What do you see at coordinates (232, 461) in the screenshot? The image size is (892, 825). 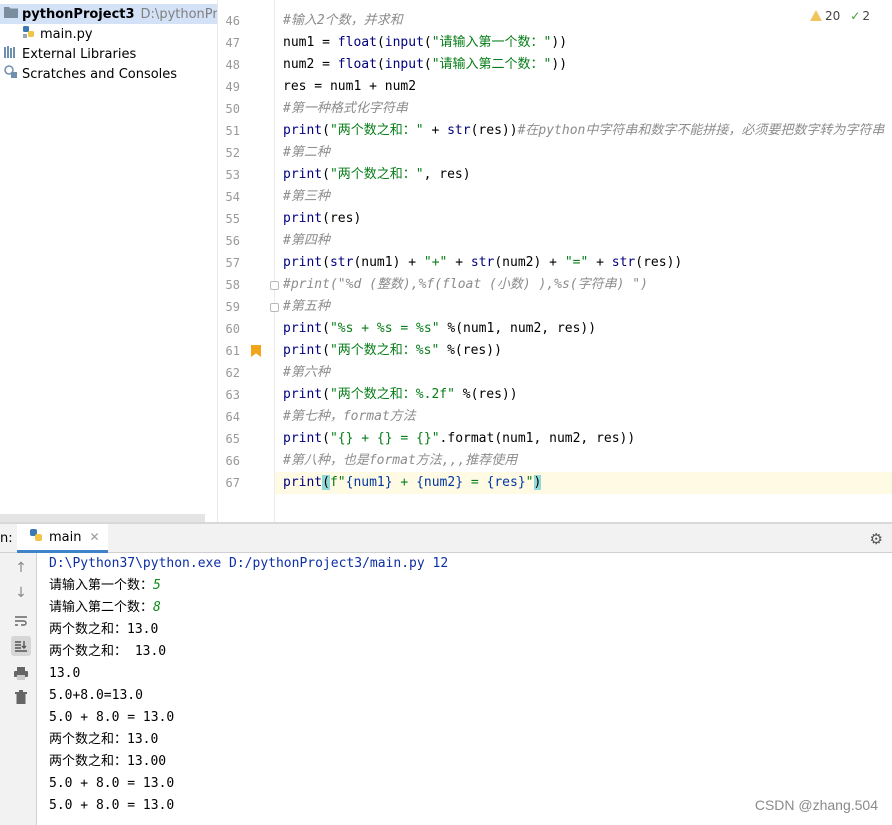 I see `line-number: 66` at bounding box center [232, 461].